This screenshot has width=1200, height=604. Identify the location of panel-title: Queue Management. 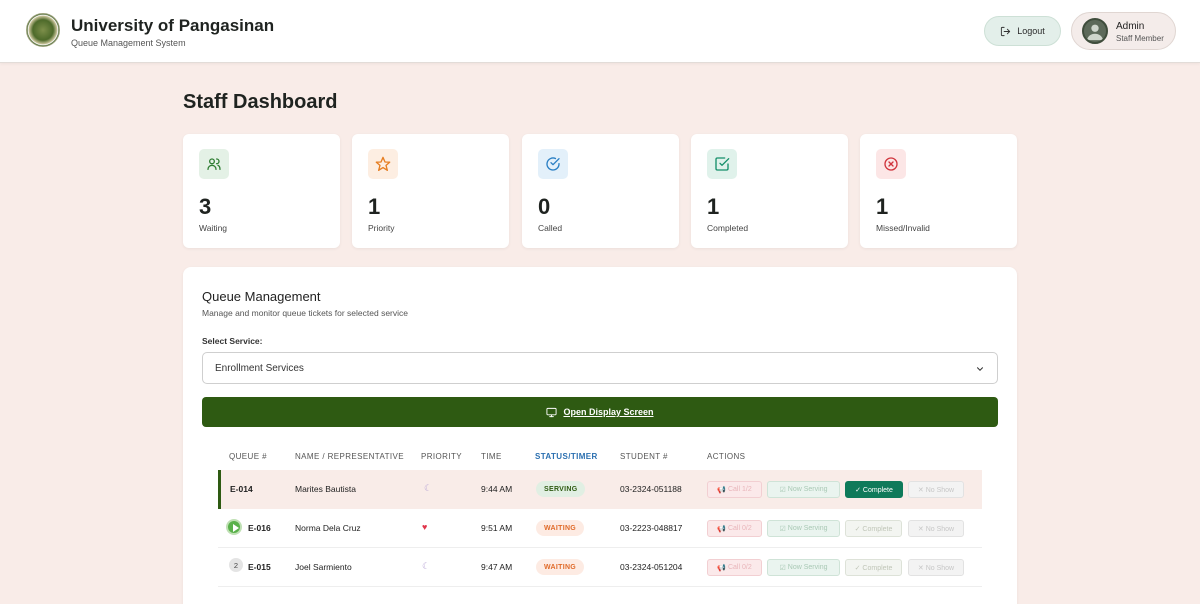
(261, 296).